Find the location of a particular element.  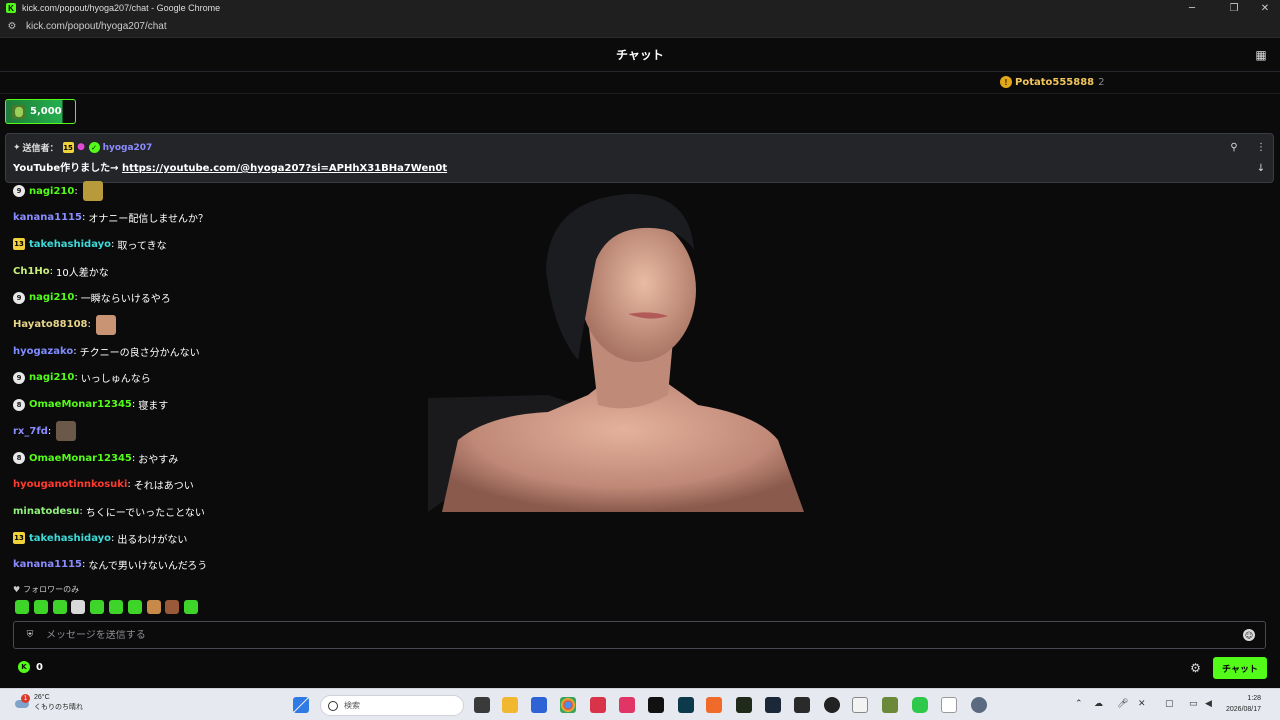

bluetooth-icon: ✕ is located at coordinates (1142, 704).